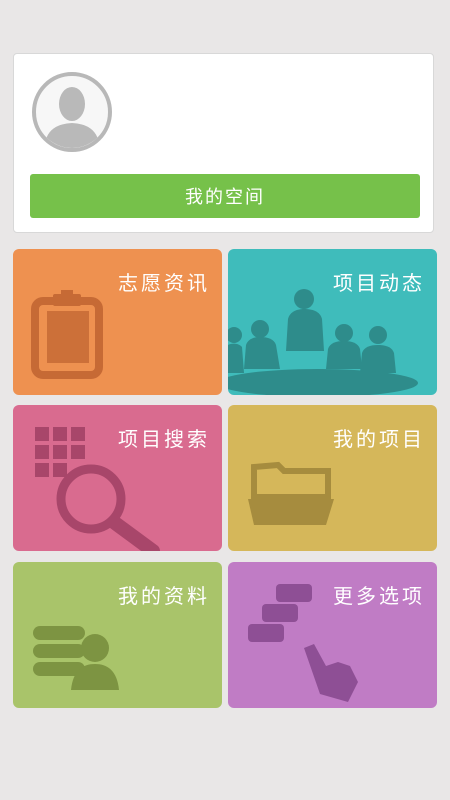  What do you see at coordinates (379, 283) in the screenshot?
I see `tile-label: 项目动态` at bounding box center [379, 283].